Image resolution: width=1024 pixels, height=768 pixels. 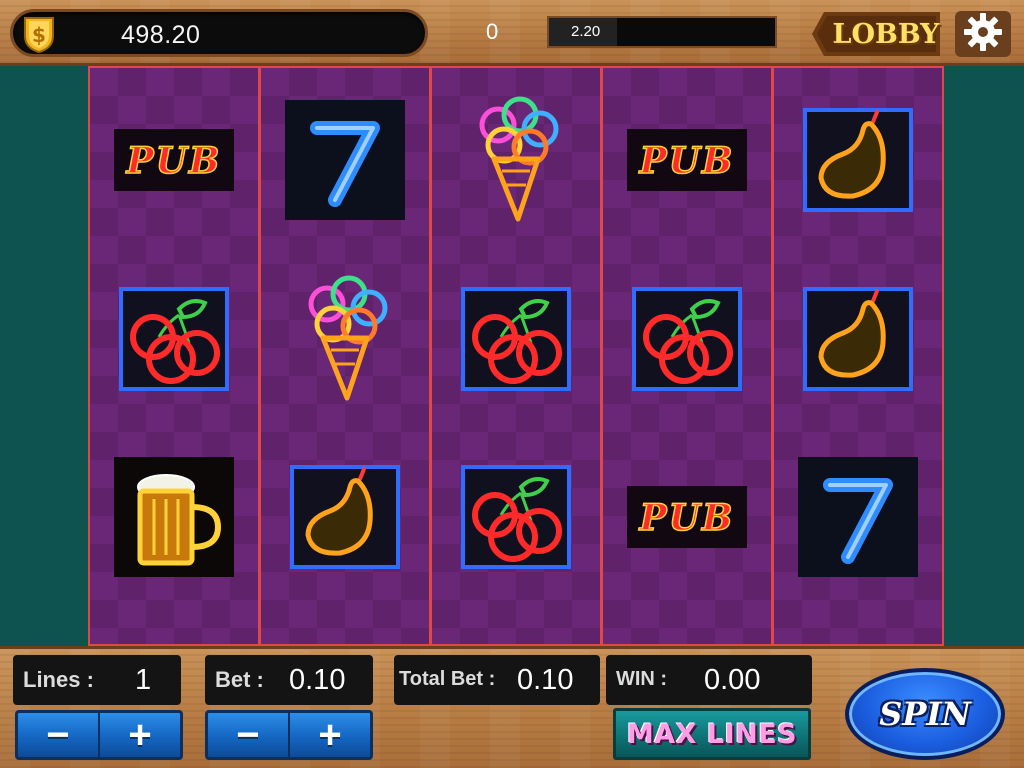 I want to click on lines-label: Lines :, so click(x=58, y=679).